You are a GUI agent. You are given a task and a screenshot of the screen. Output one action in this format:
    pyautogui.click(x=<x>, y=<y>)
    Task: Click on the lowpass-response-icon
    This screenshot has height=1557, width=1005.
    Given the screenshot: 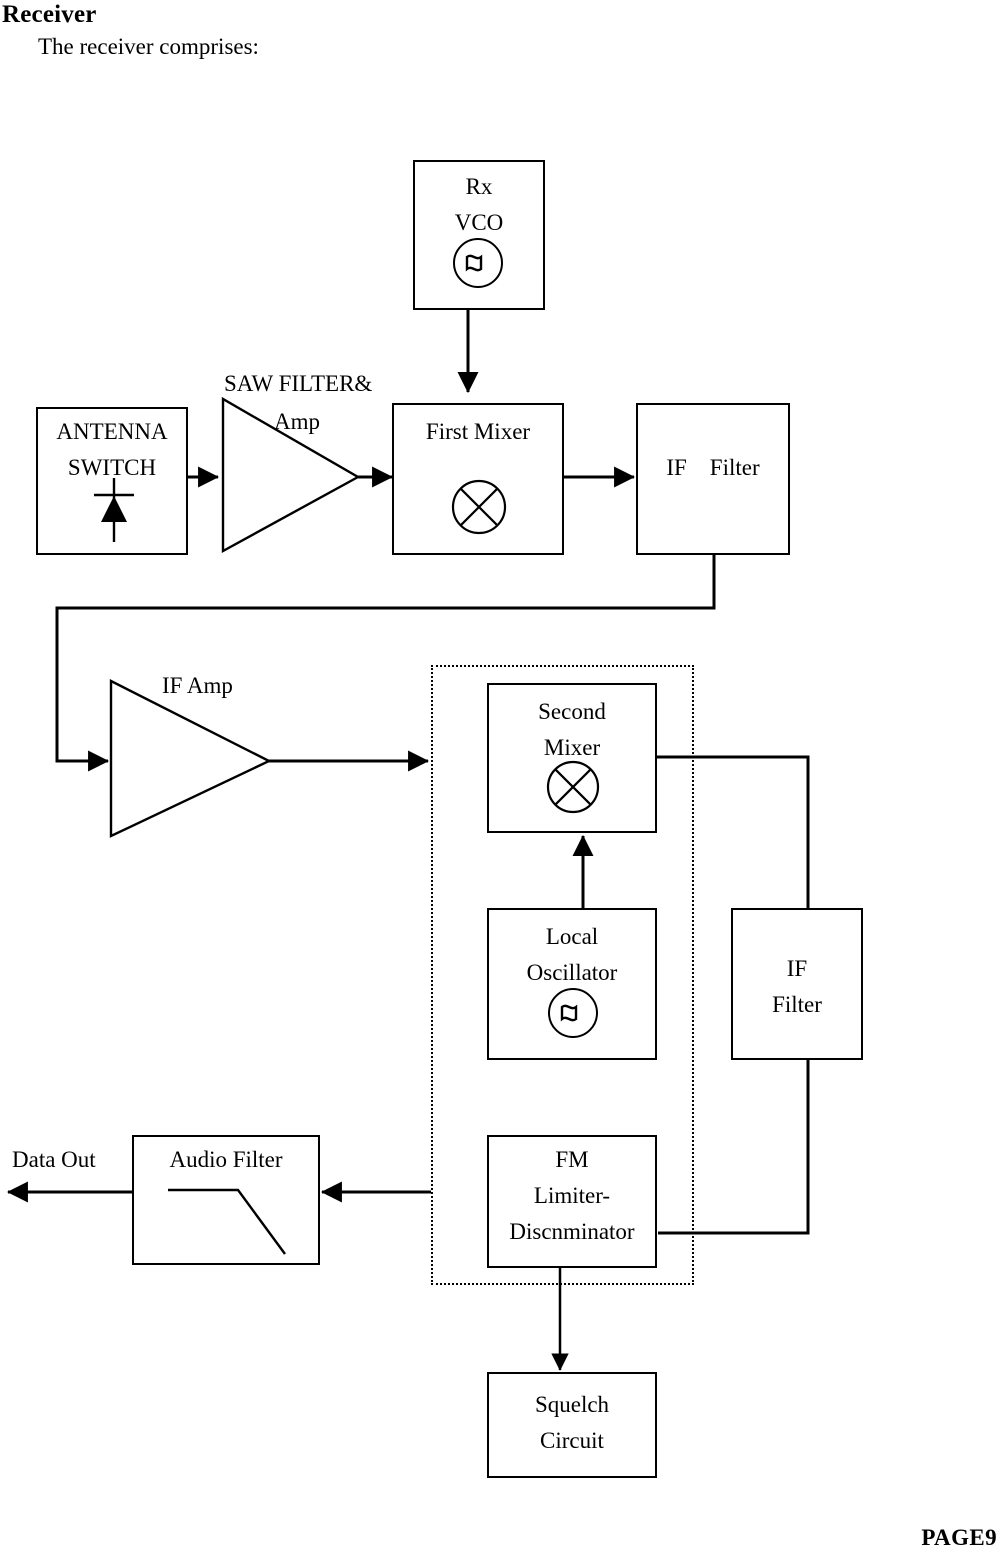 What is the action you would take?
    pyautogui.click(x=227, y=1221)
    